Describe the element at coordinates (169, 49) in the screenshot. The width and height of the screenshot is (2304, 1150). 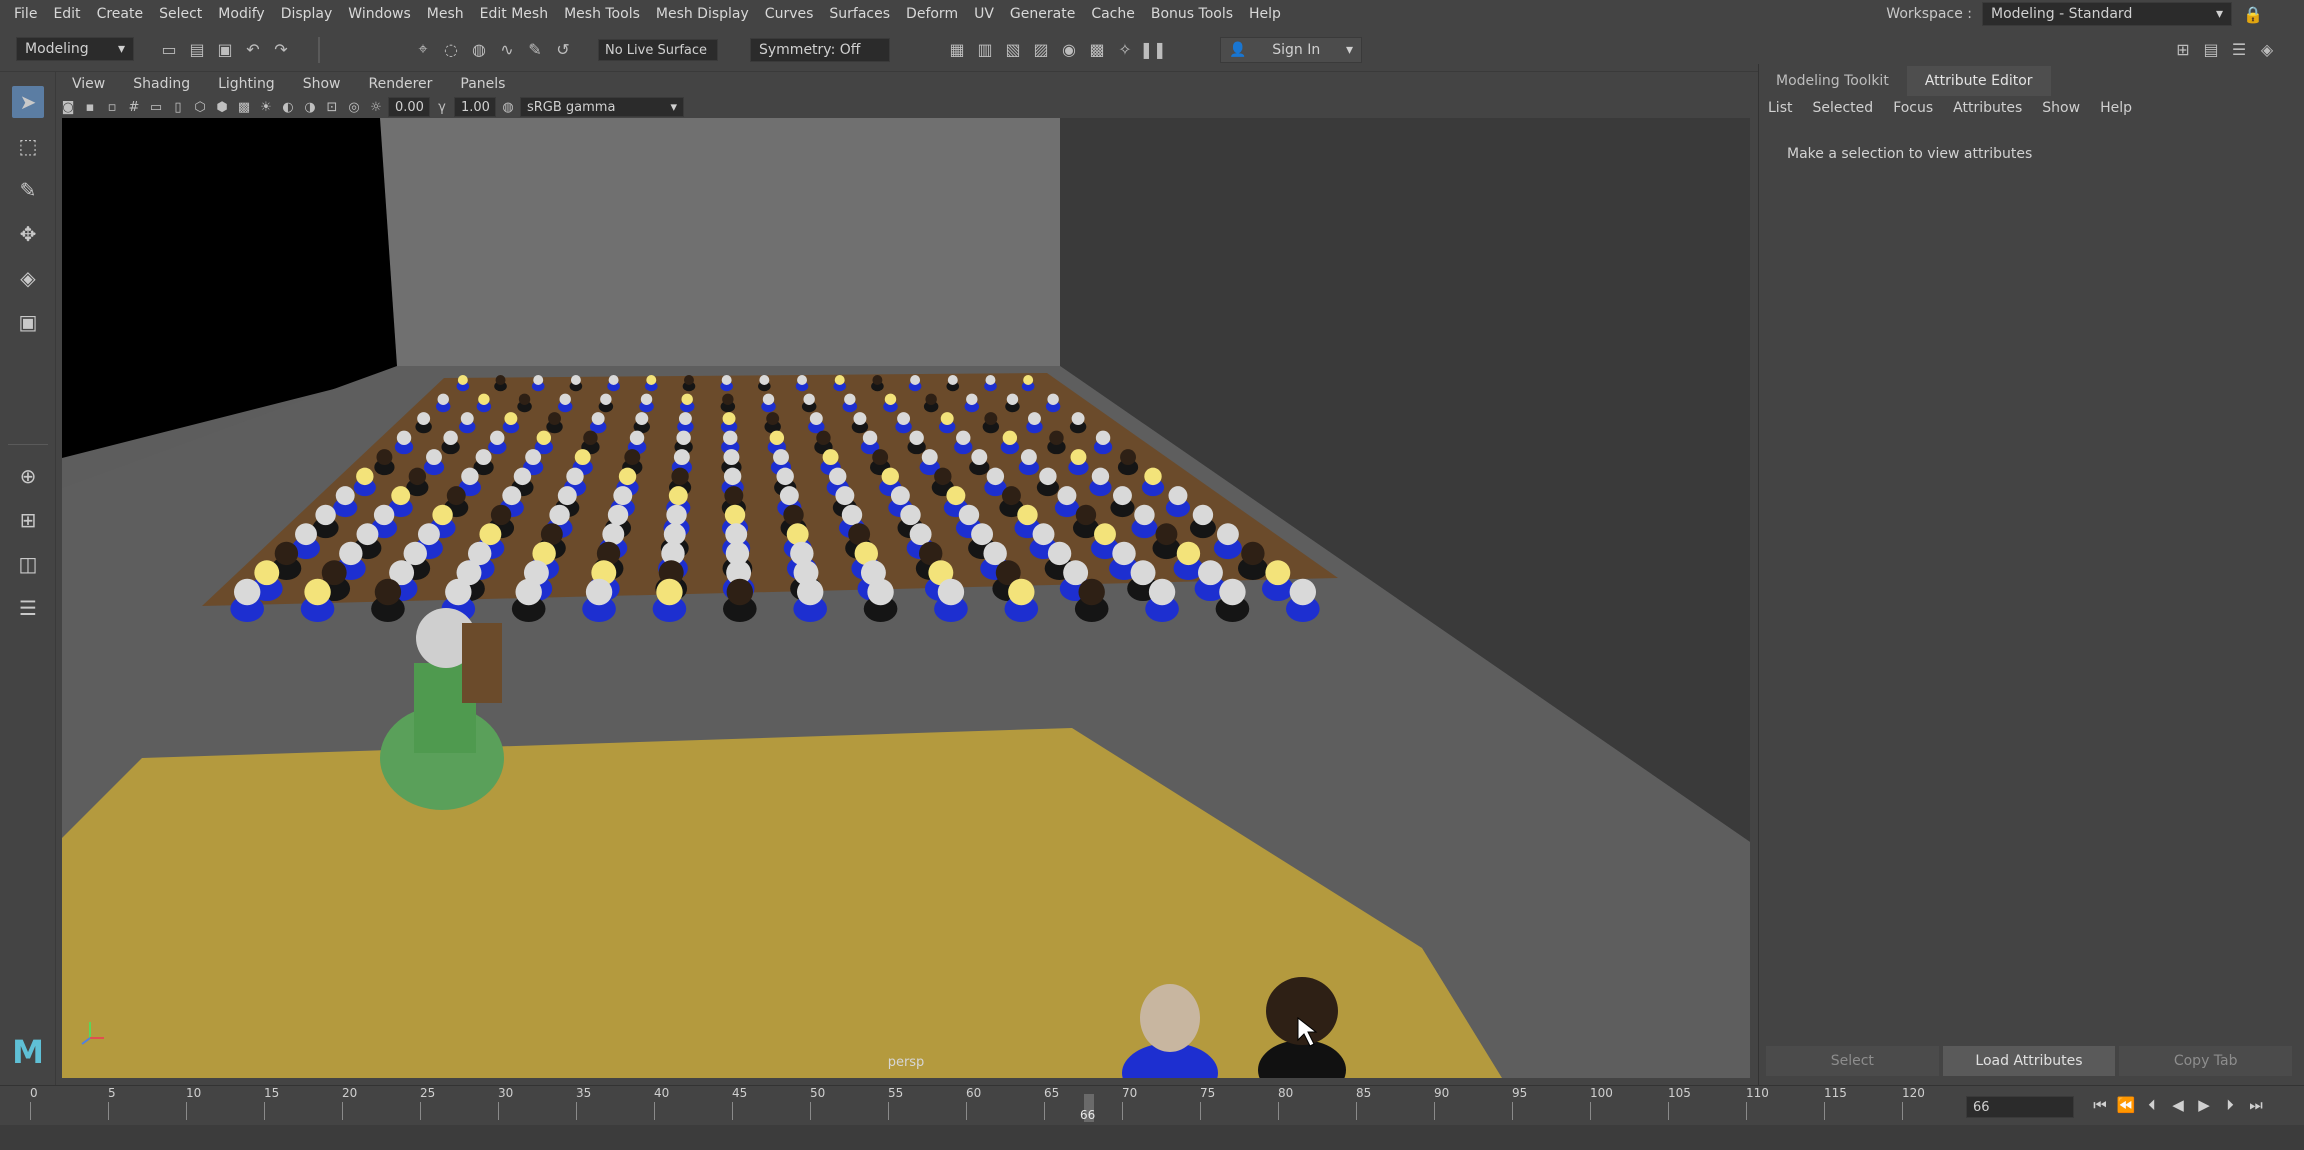
I see `new-scene-icon: ▭` at that location.